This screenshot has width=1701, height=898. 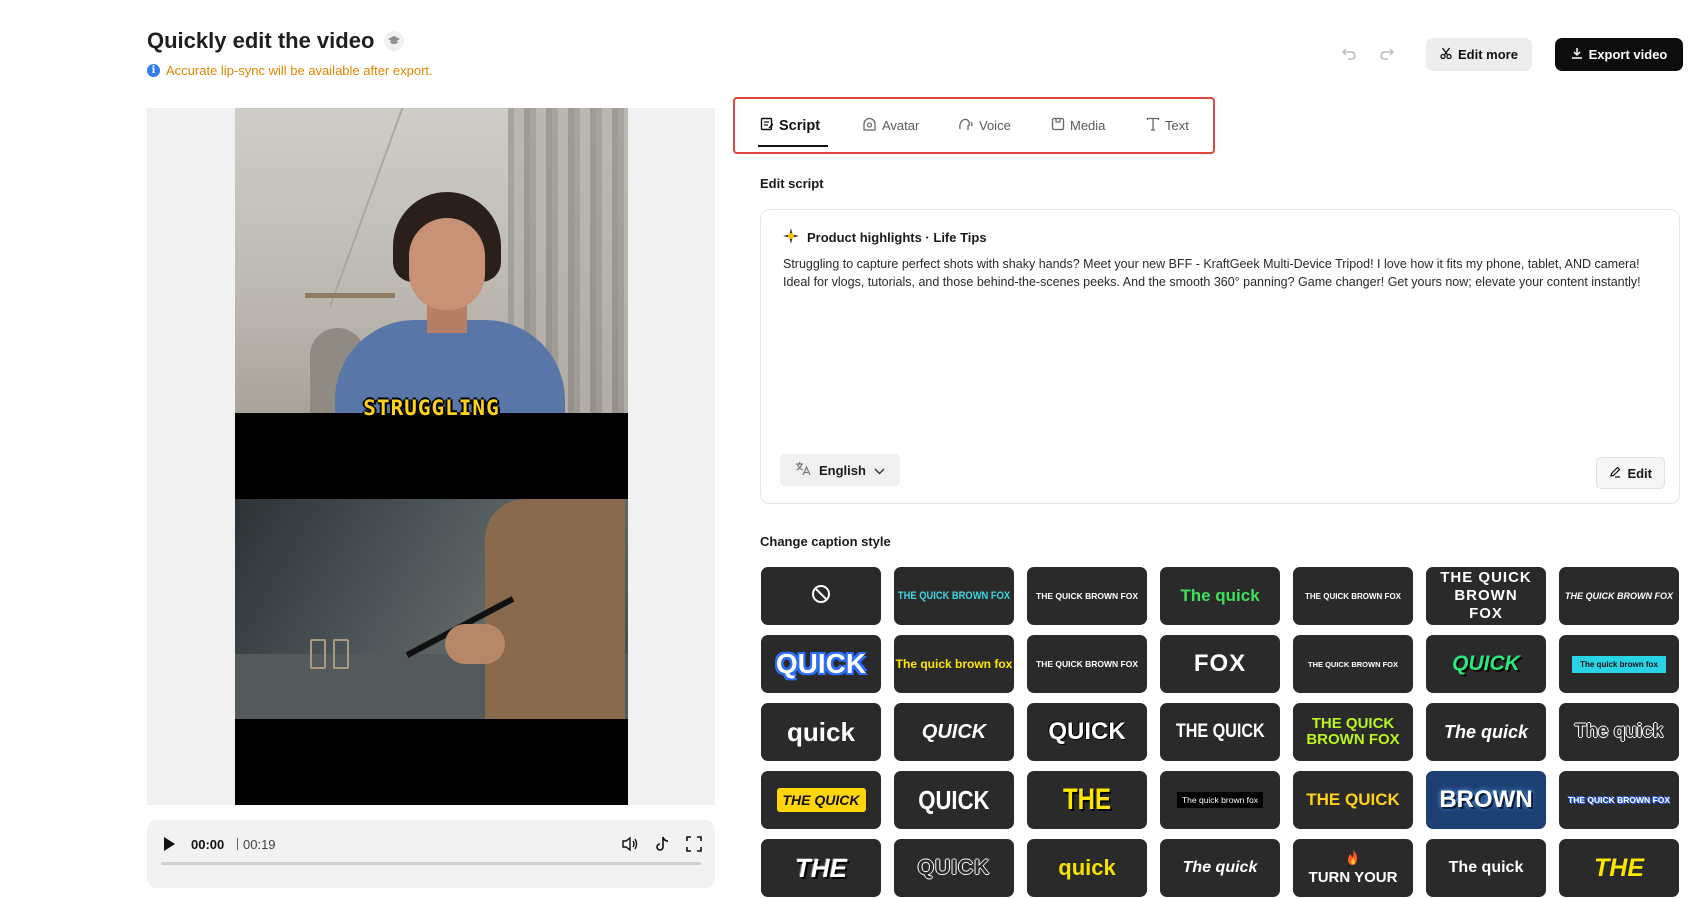 I want to click on tab-media: Media, so click(x=1078, y=125).